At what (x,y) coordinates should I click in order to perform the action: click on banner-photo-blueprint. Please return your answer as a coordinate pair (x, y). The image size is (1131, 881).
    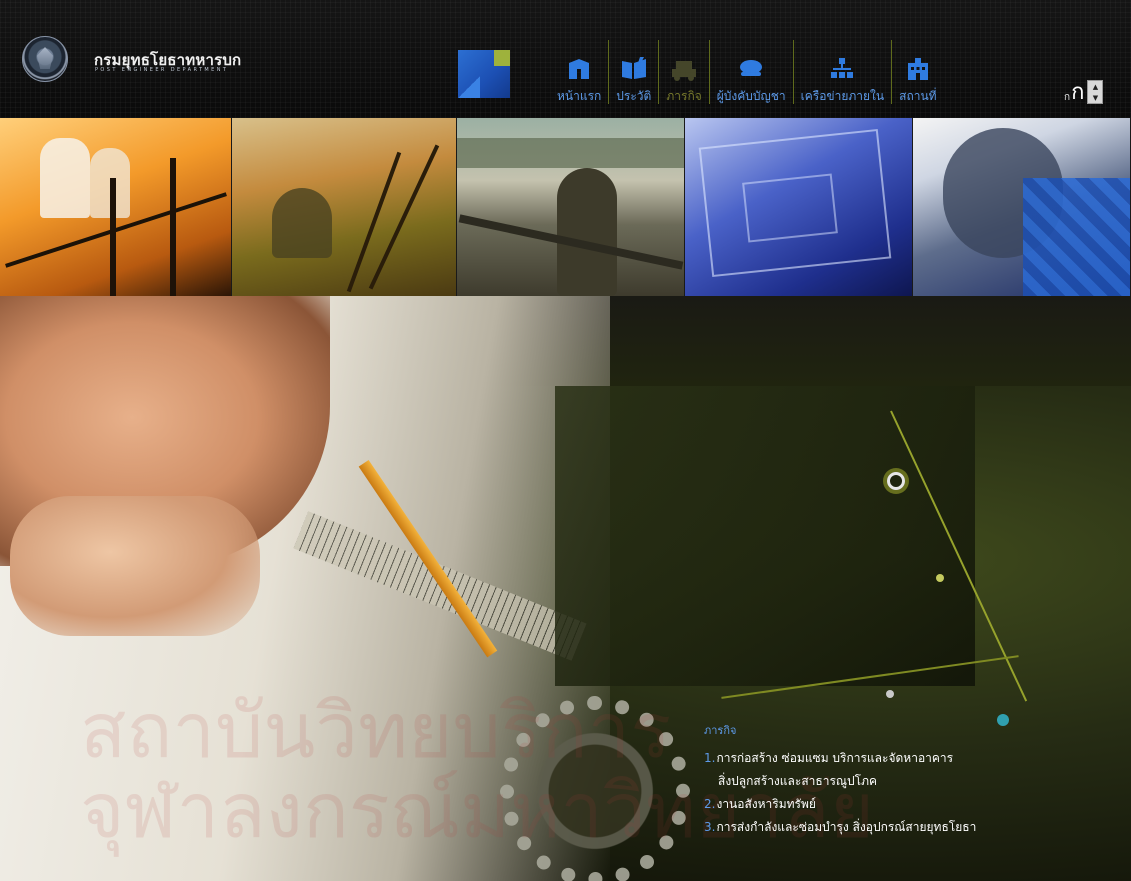
    Looking at the image, I should click on (799, 207).